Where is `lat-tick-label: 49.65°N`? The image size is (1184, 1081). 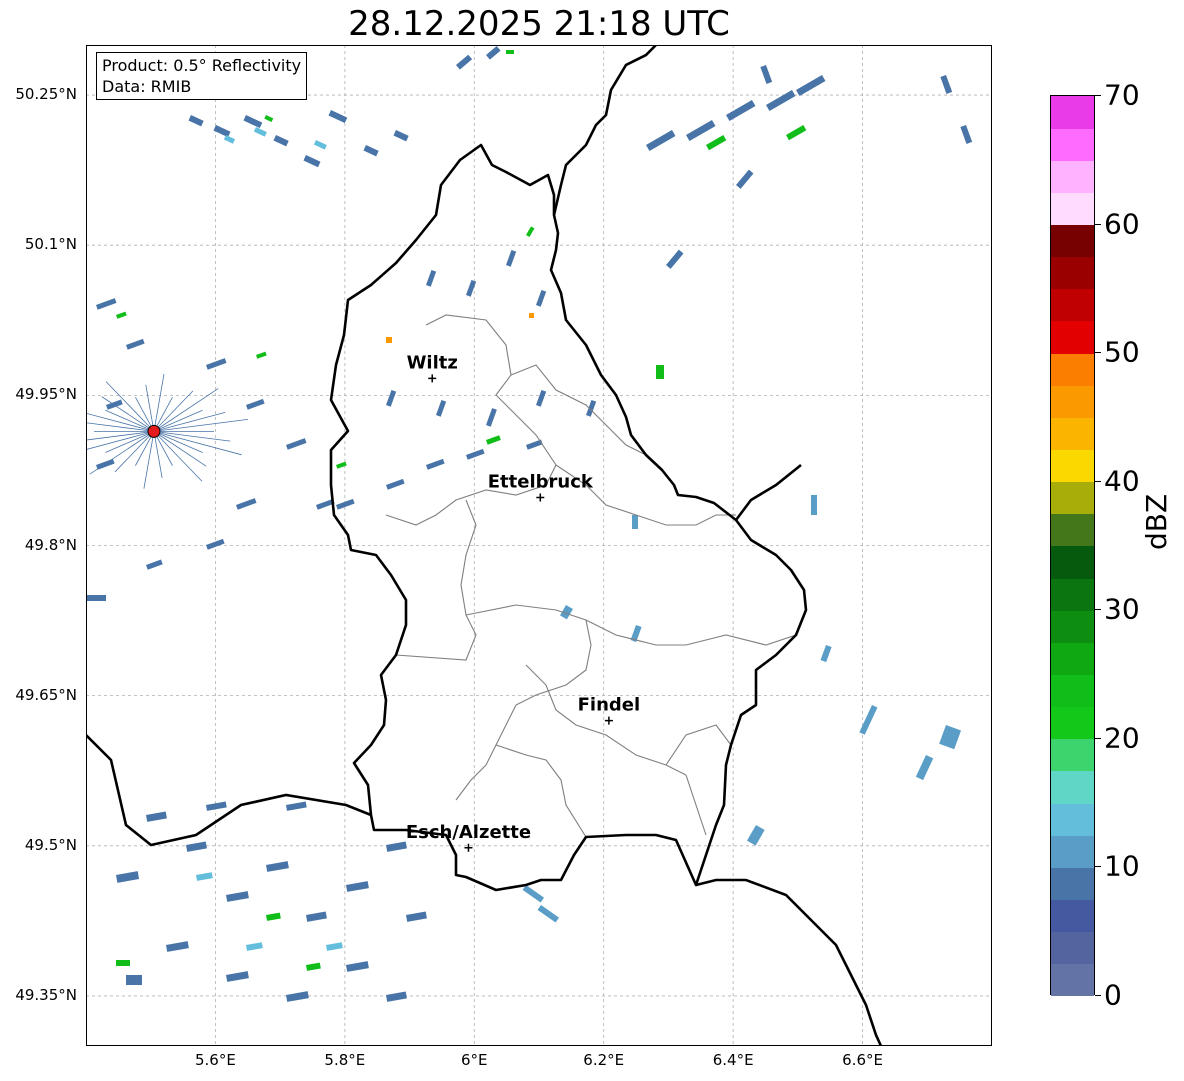
lat-tick-label: 49.65°N is located at coordinates (46, 694).